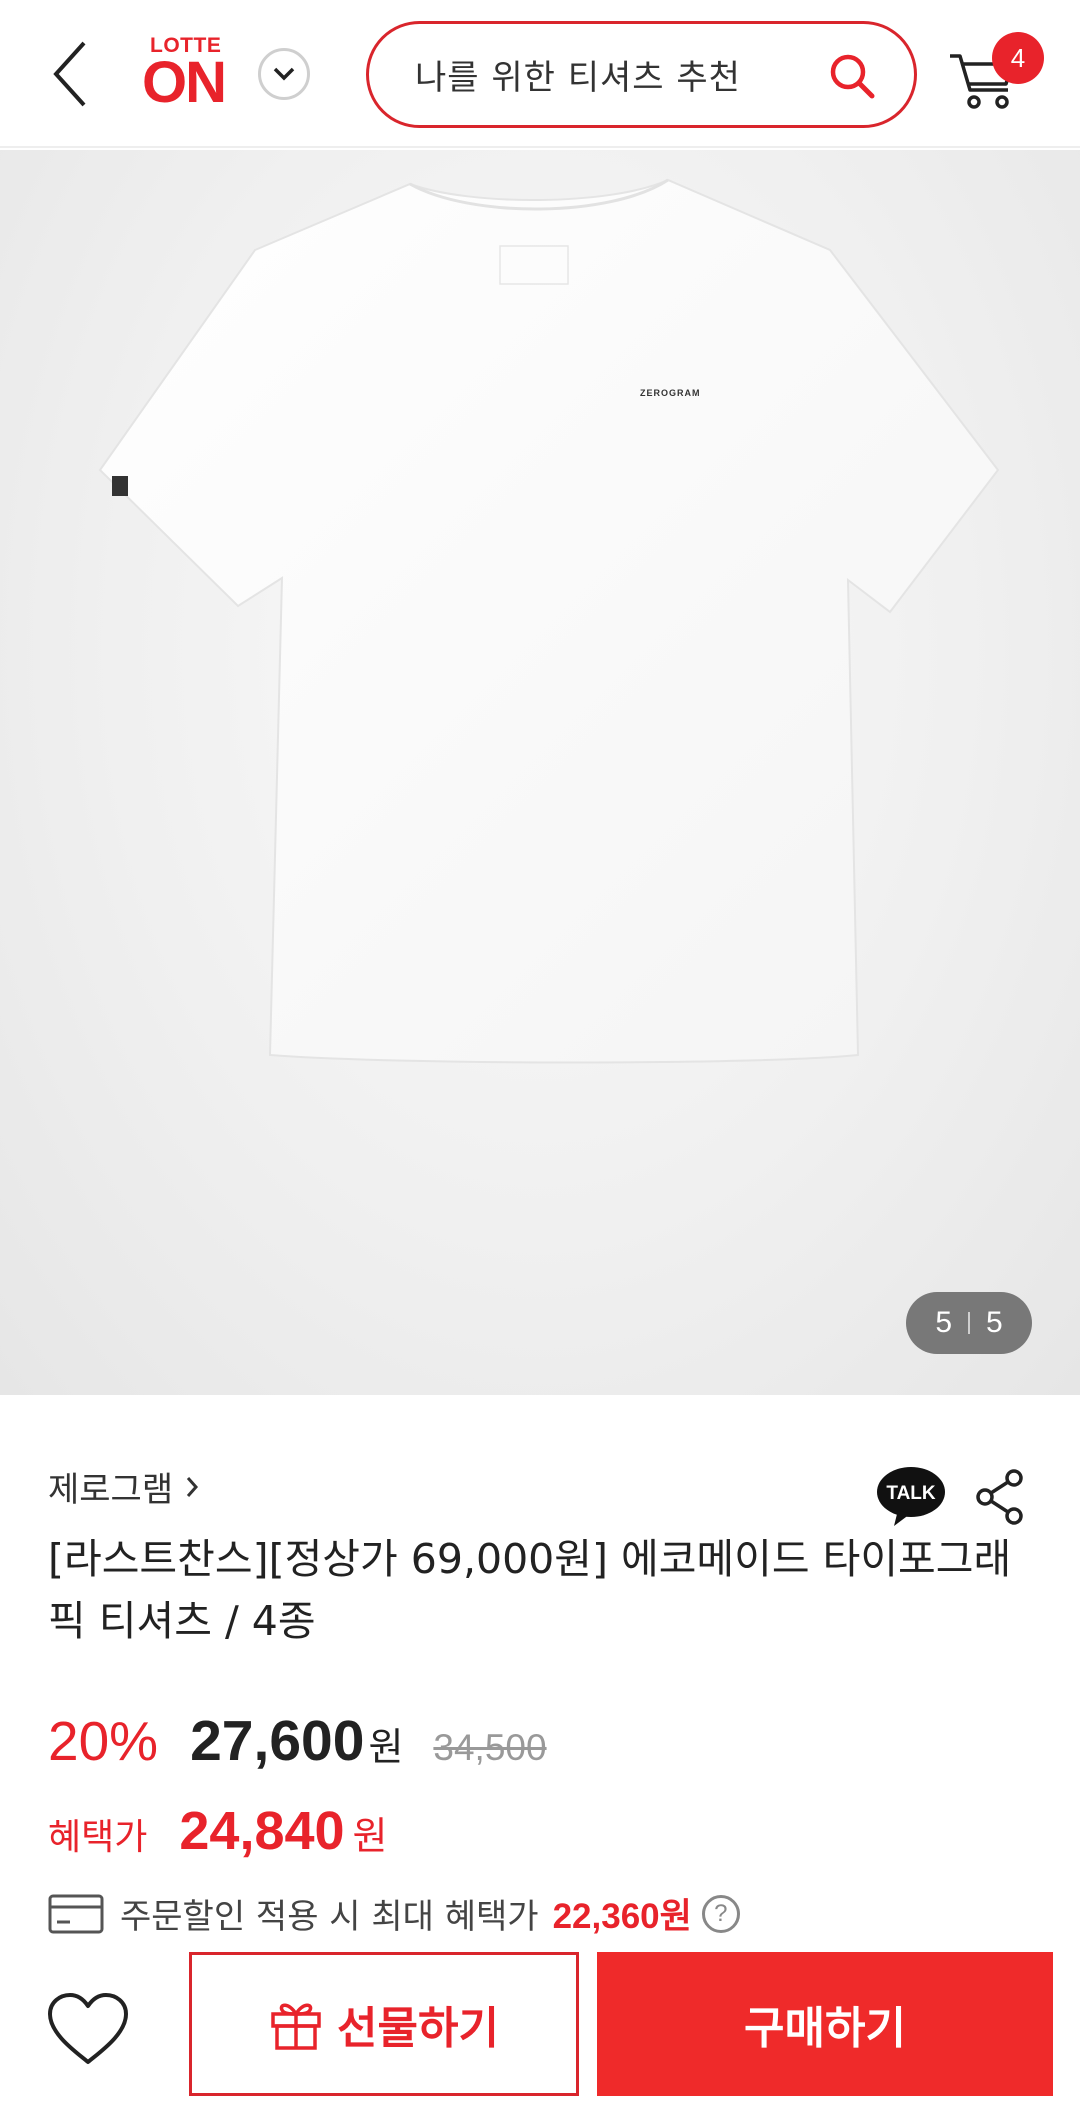 This screenshot has width=1080, height=2115. I want to click on price-row: 20% 27,600 원 34,500, so click(297, 1741).